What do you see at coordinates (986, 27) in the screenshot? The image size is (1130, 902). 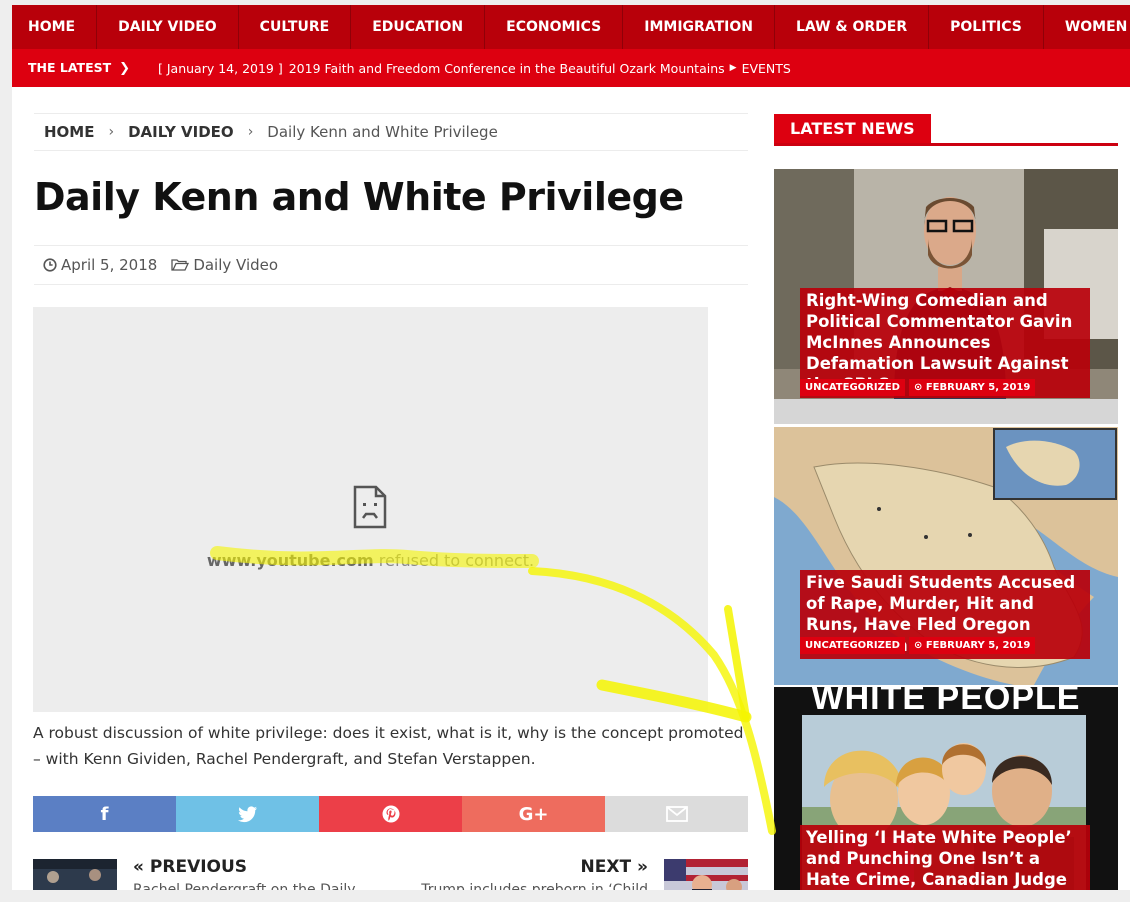 I see `nav-politics: POLITICS` at bounding box center [986, 27].